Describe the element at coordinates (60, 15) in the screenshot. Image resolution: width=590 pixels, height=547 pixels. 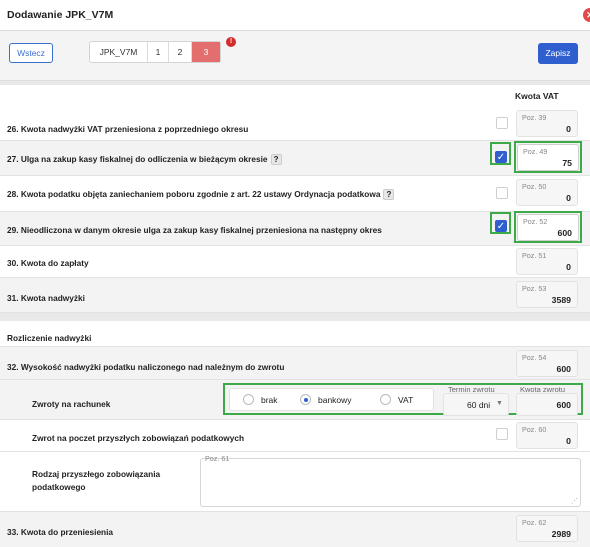
I see `dialog-title: Dodawanie JPK_V7M` at that location.